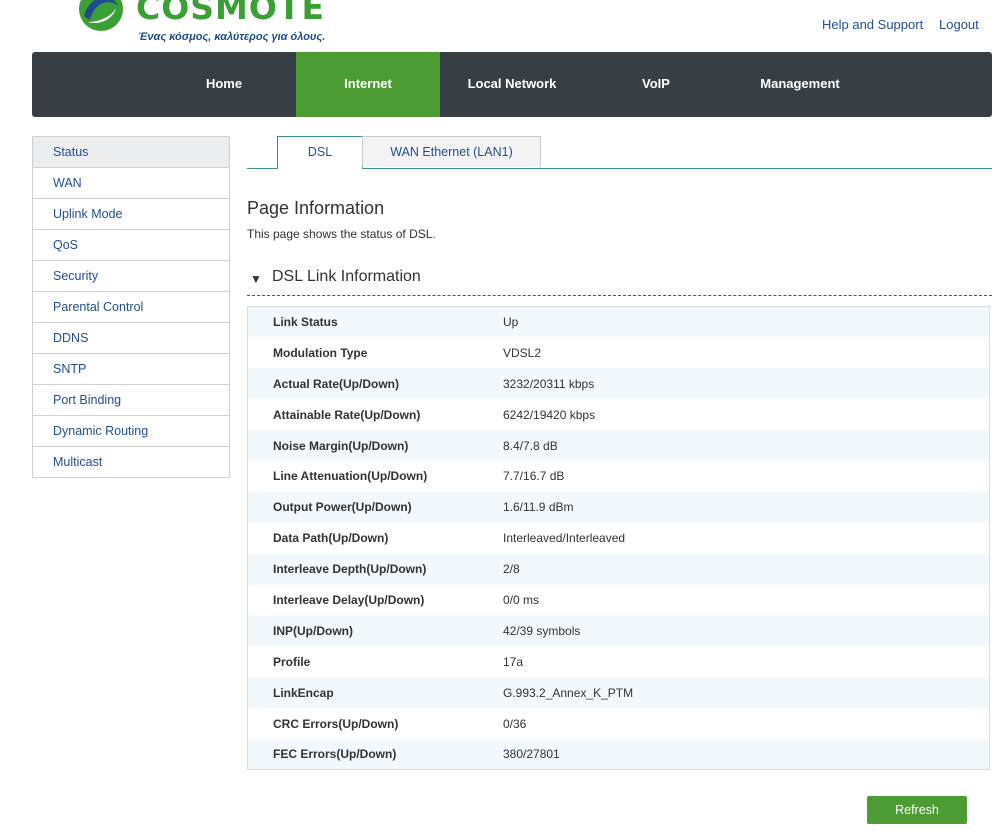 This screenshot has width=1002, height=835. Describe the element at coordinates (131, 338) in the screenshot. I see `sidebar-item-ddns: DDNS` at that location.